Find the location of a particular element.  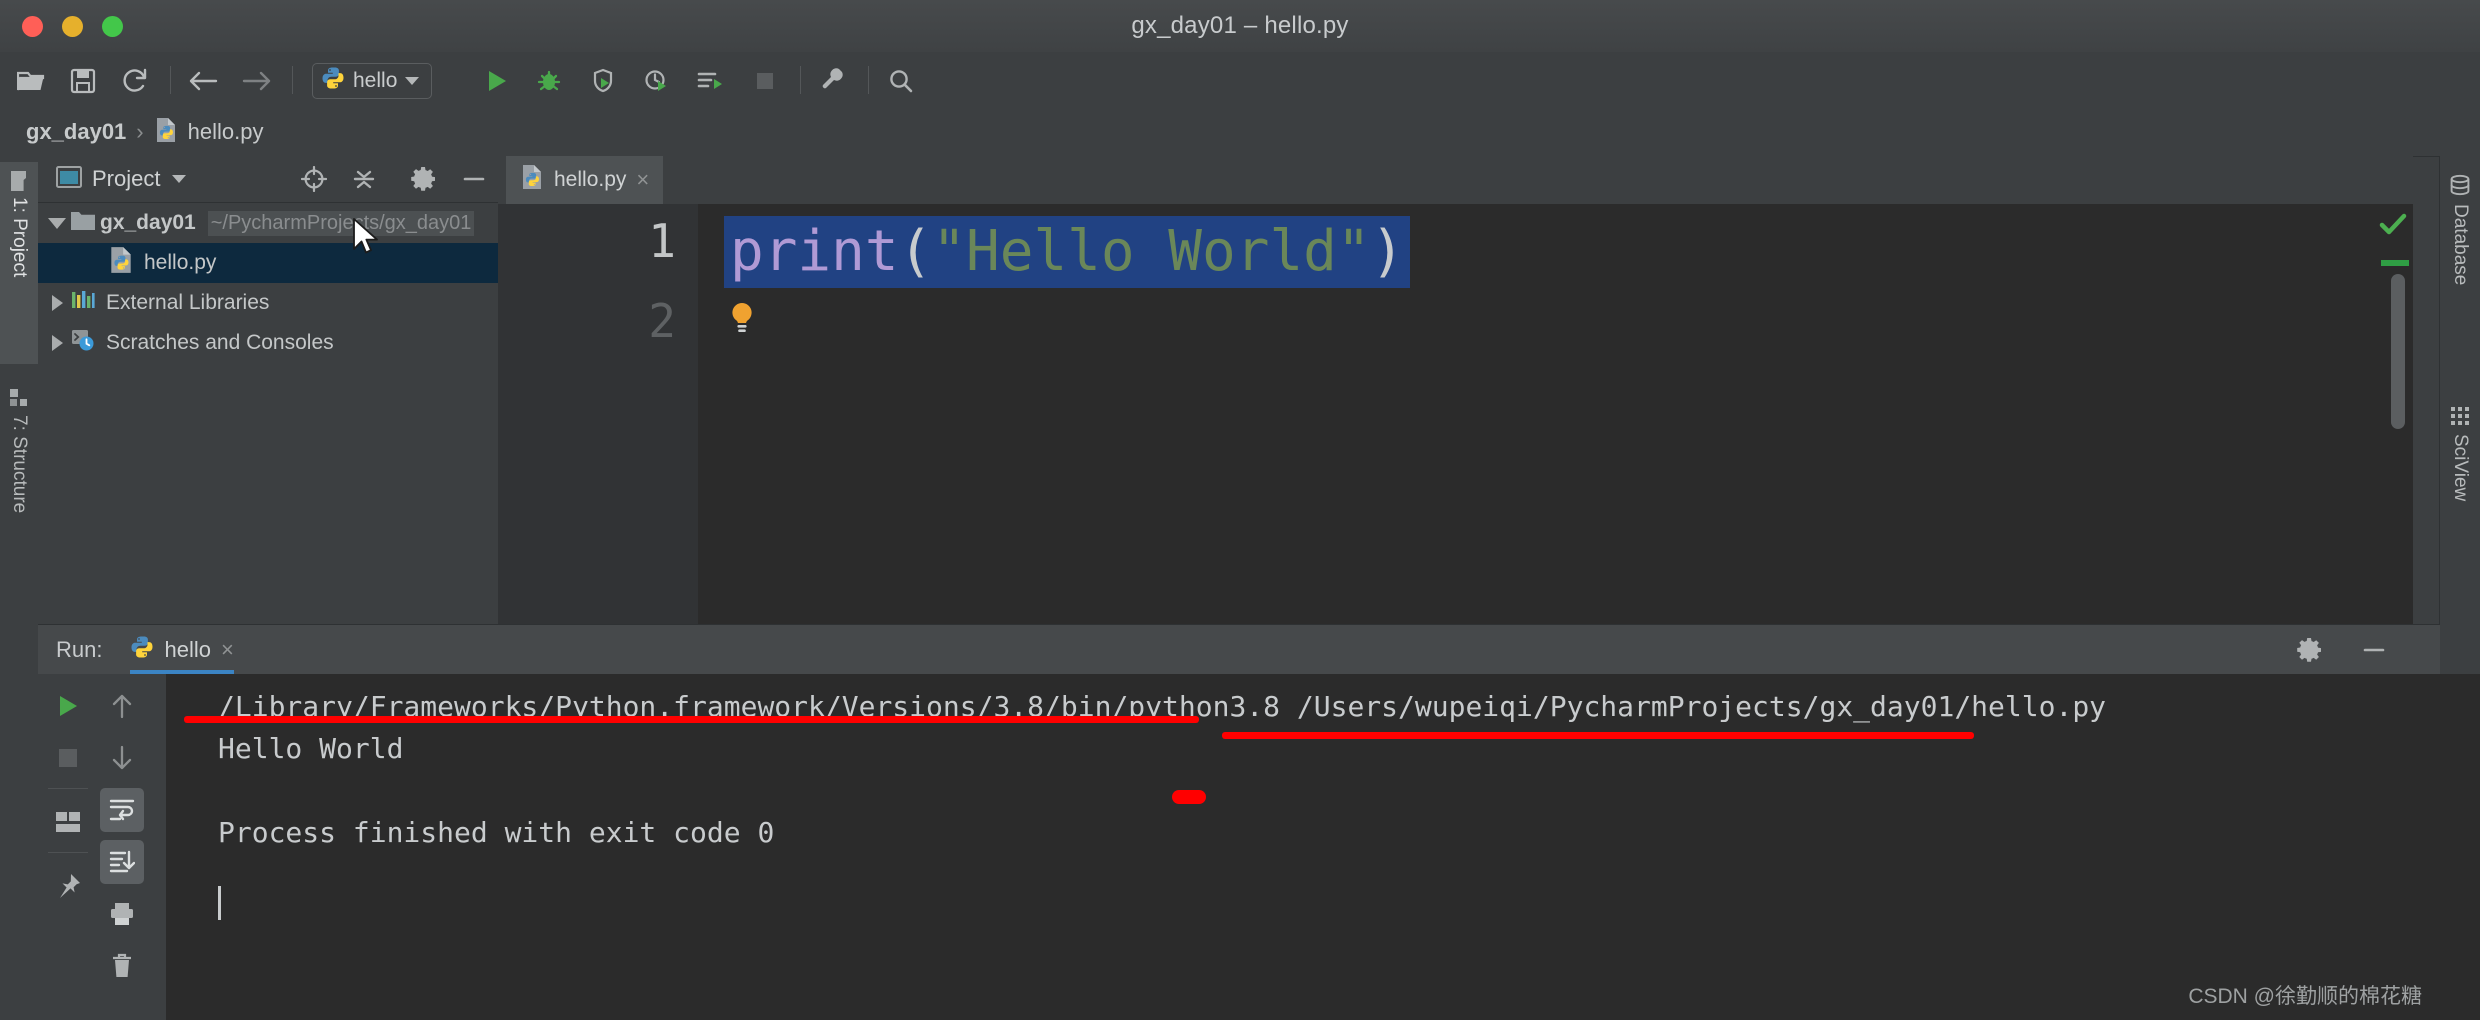

open-folder-icon is located at coordinates (31, 81).